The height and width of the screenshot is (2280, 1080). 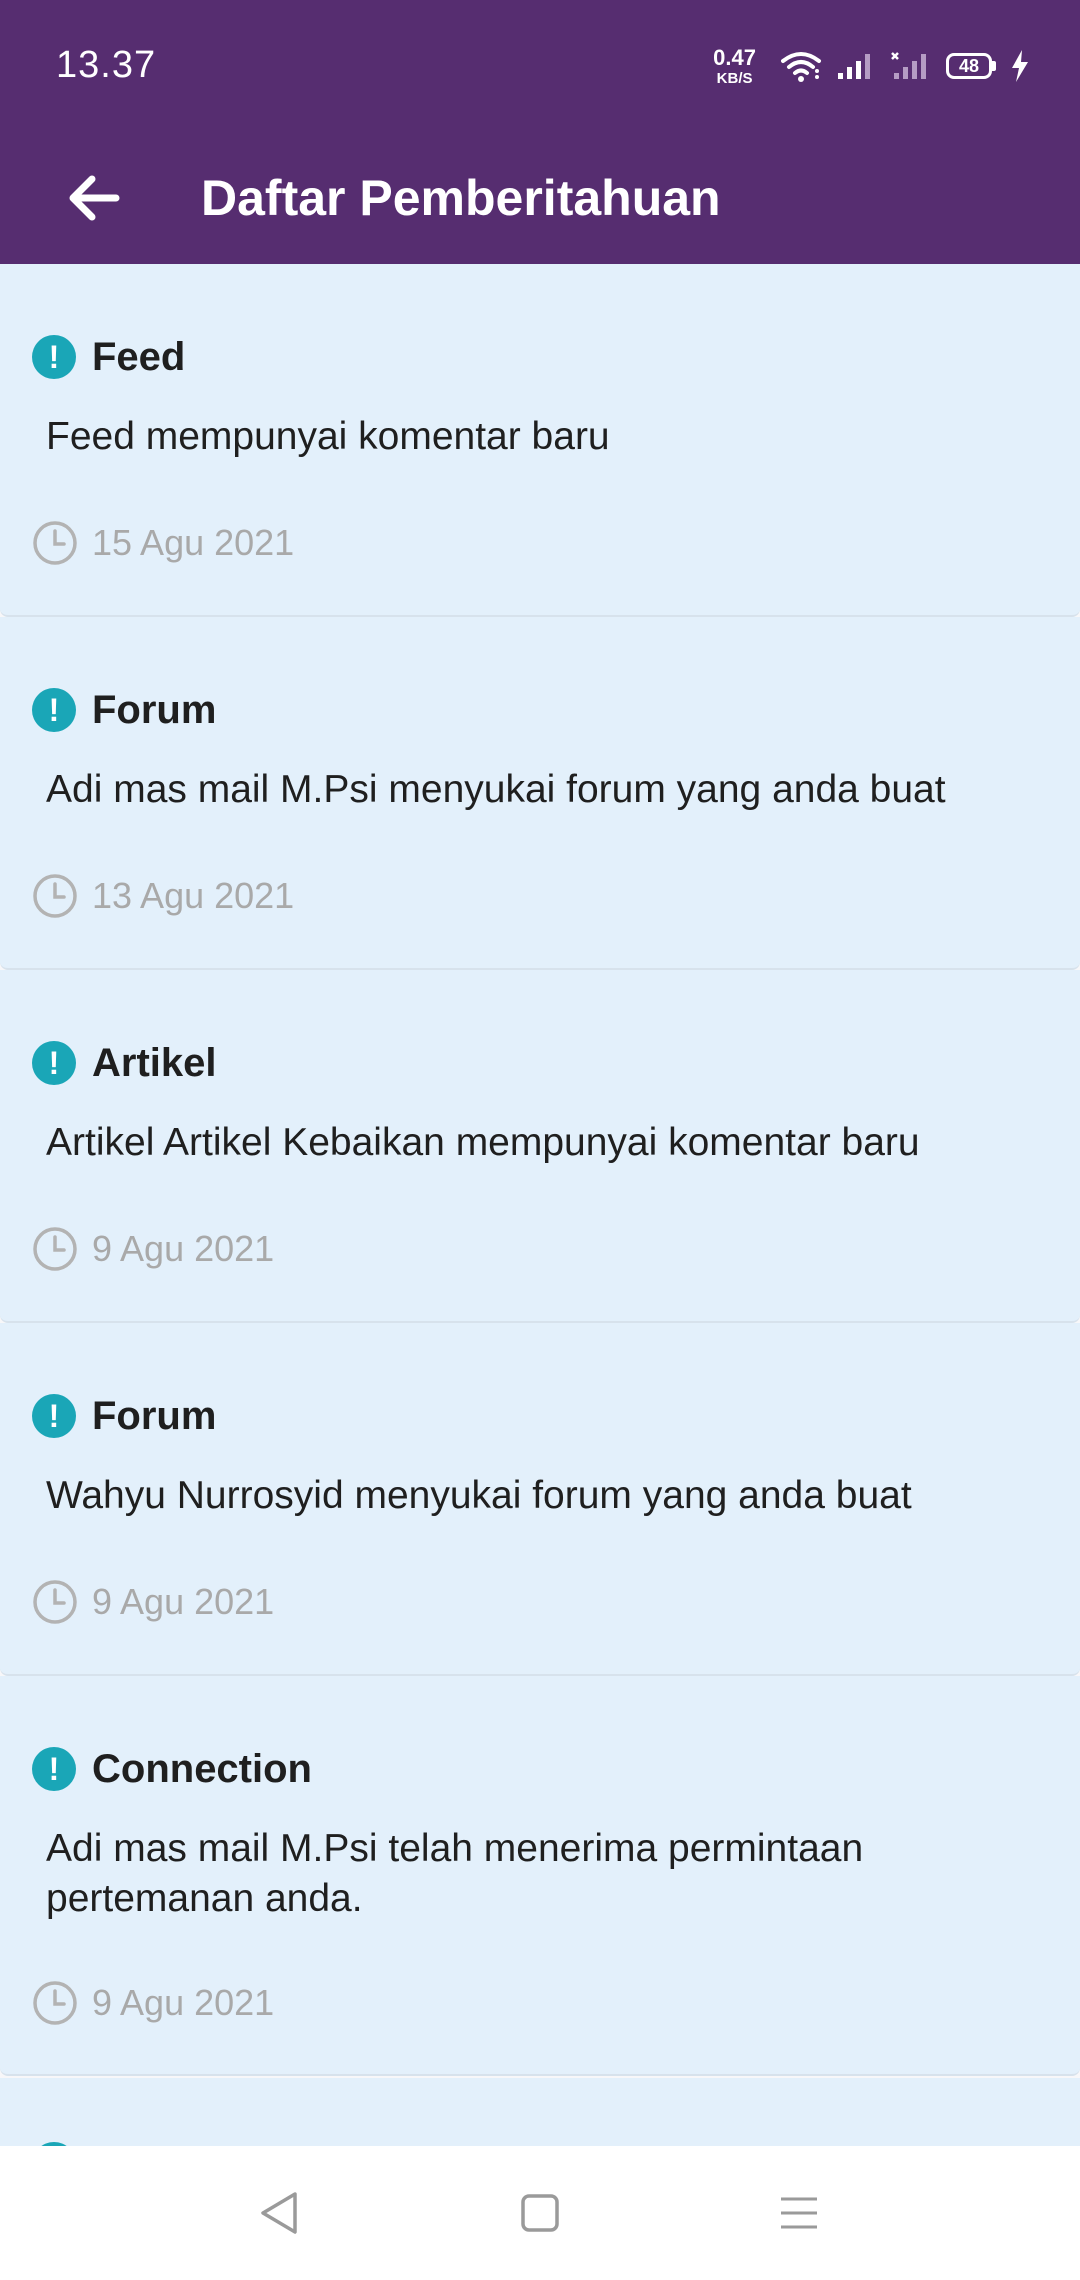 I want to click on notification-category: Connection, so click(x=202, y=1768).